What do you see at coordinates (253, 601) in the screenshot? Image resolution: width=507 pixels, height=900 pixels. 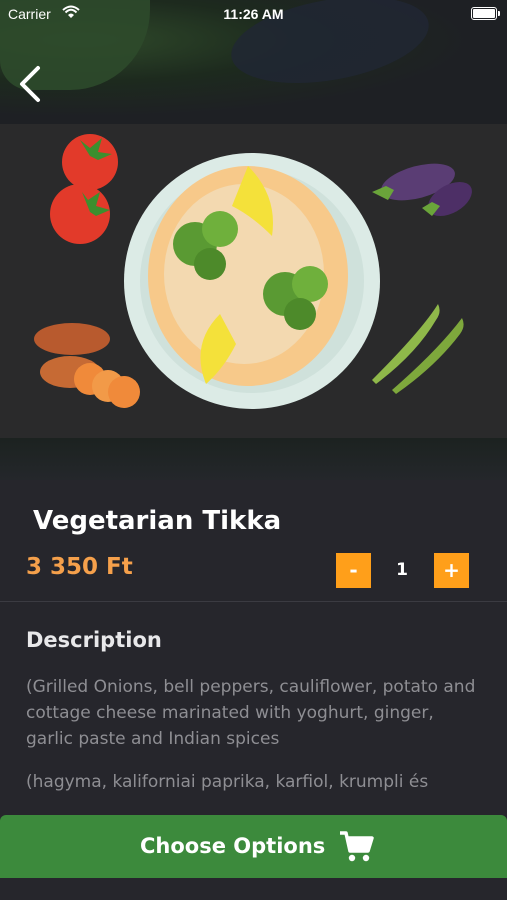 I see `divider` at bounding box center [253, 601].